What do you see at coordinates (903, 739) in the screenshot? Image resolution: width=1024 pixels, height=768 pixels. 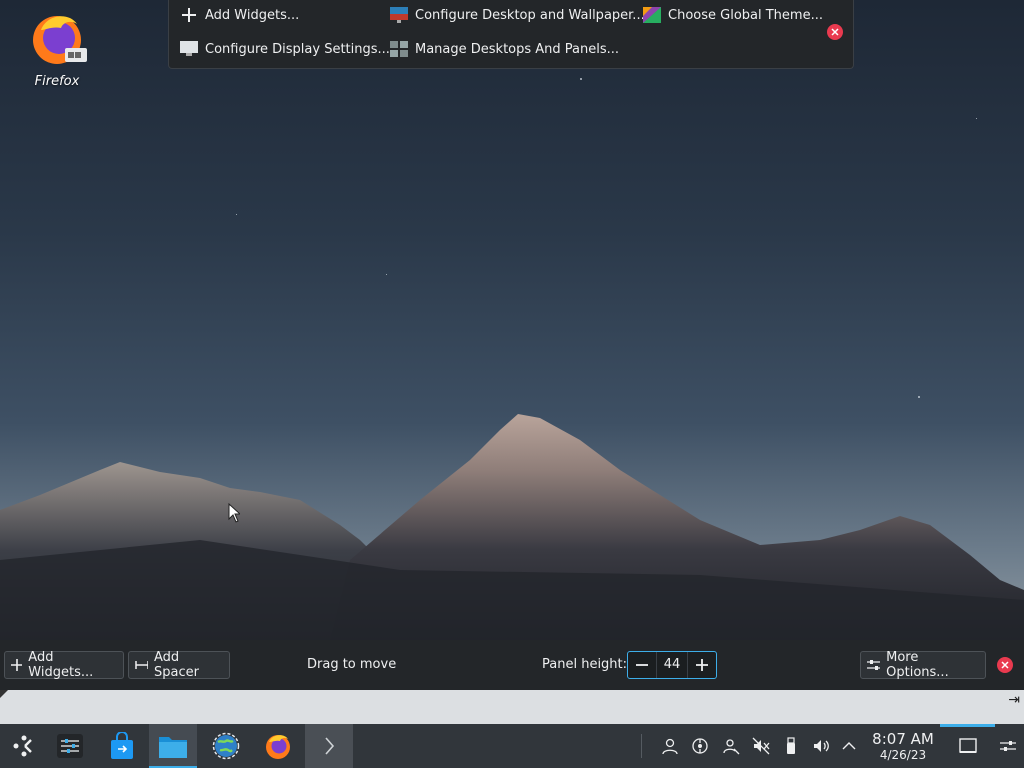 I see `clock-time: 8:07 AM` at bounding box center [903, 739].